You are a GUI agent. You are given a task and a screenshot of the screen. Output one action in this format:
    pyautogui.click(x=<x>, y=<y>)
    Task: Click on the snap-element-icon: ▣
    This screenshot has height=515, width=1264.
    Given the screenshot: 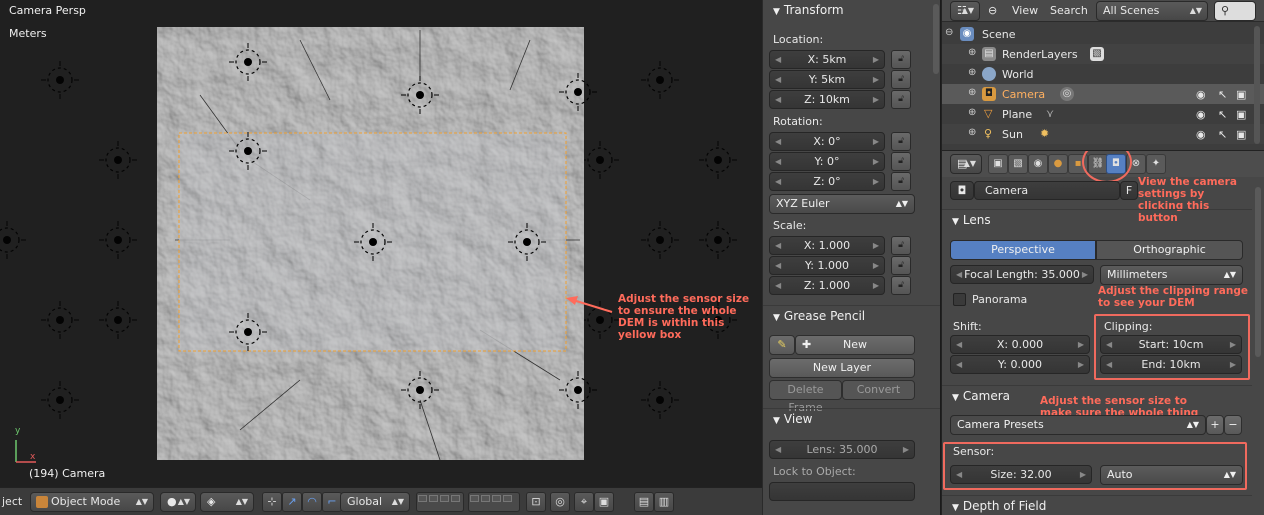 What is the action you would take?
    pyautogui.click(x=604, y=502)
    